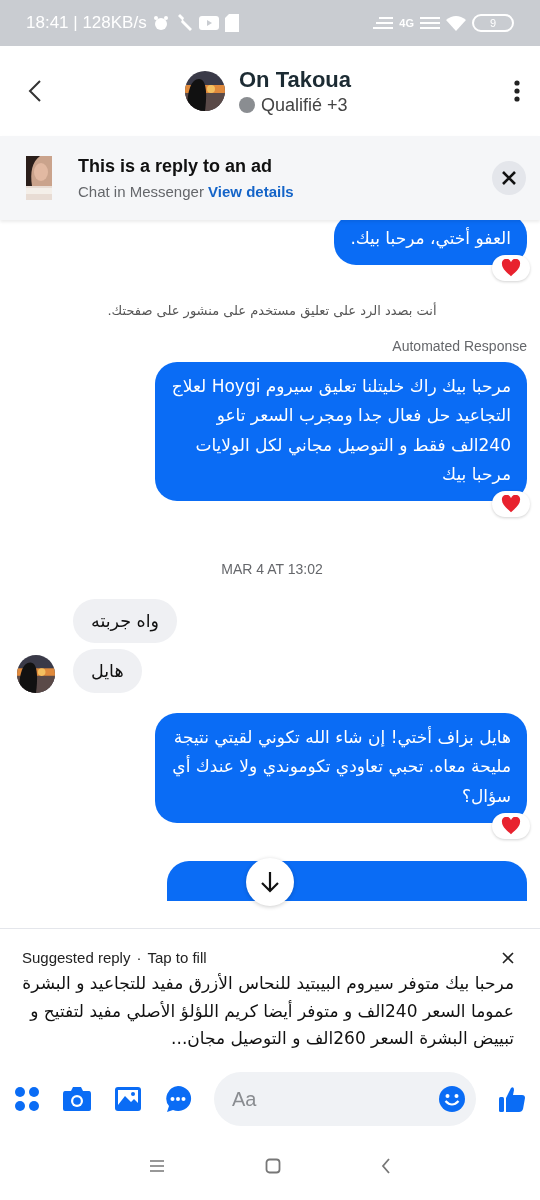  I want to click on close-button, so click(509, 178).